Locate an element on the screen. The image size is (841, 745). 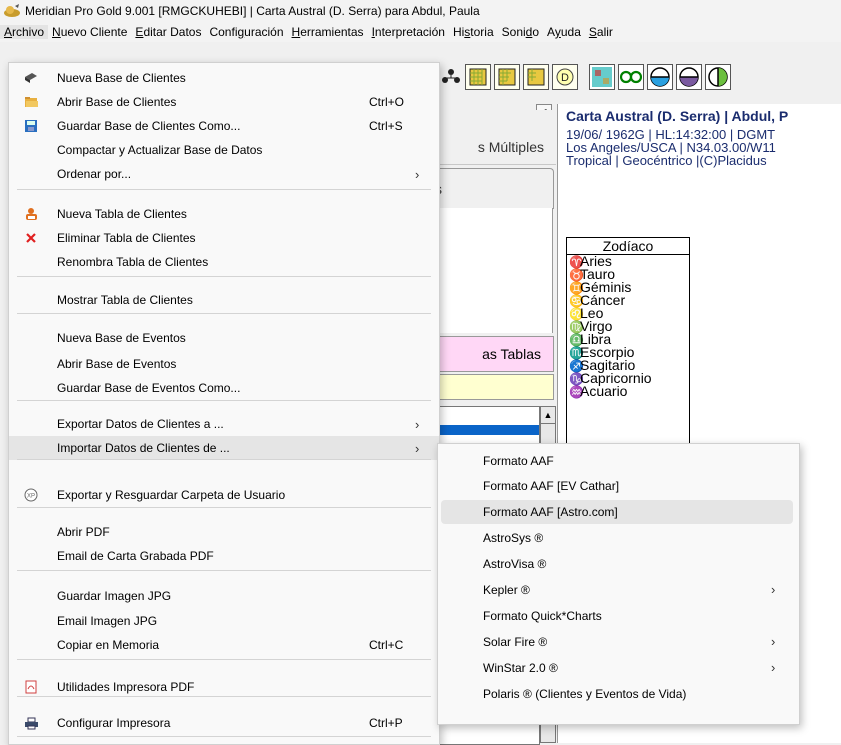
menu-item-interpretaci-n: Interpretación is located at coordinates (408, 32).